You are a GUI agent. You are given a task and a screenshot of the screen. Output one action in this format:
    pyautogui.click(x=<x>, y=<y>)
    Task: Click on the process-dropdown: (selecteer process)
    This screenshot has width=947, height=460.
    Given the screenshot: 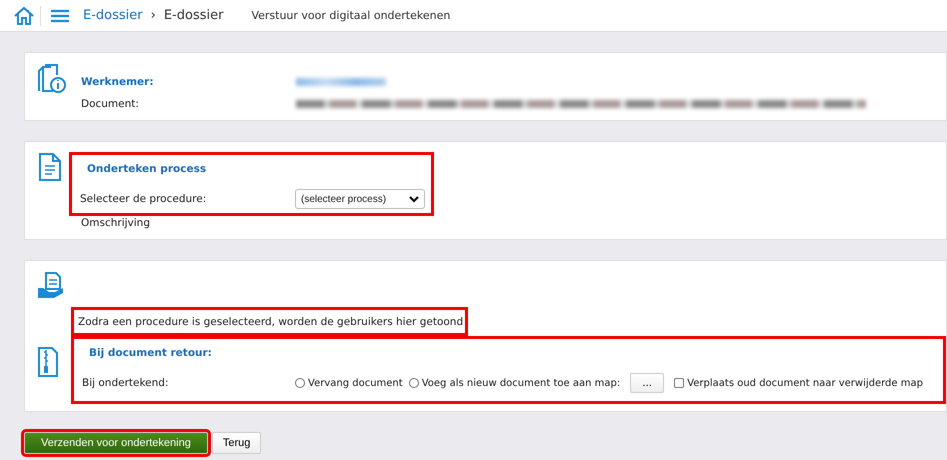 What is the action you would take?
    pyautogui.click(x=360, y=199)
    